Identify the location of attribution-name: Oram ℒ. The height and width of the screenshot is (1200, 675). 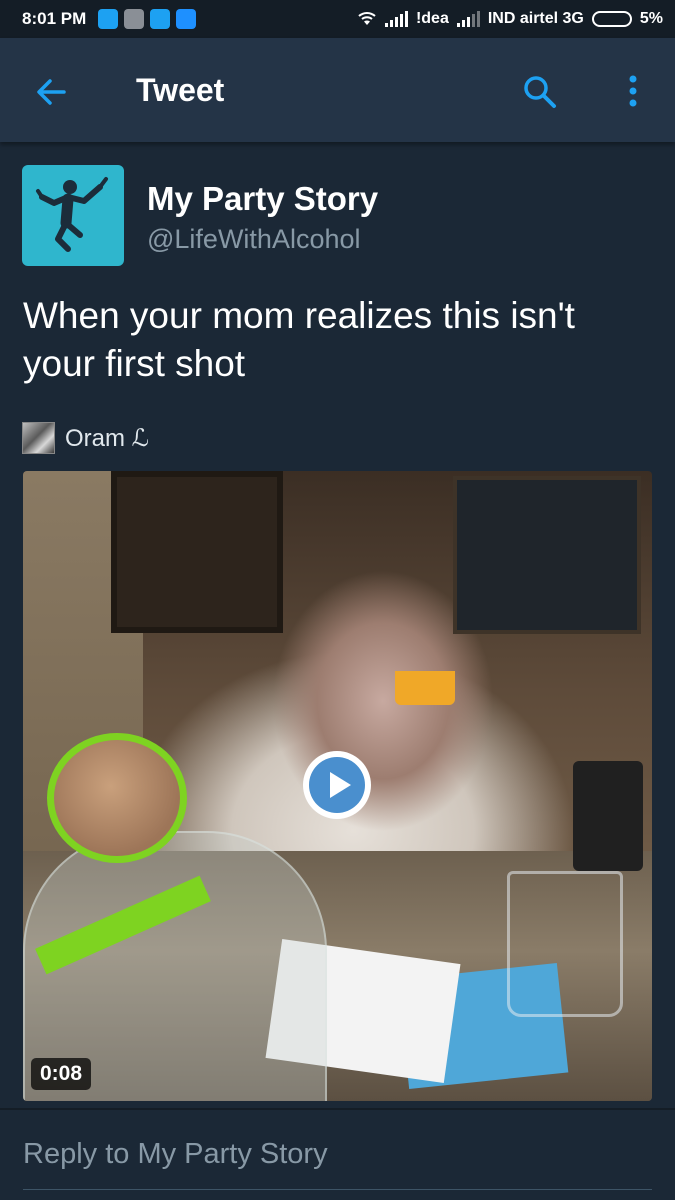
(107, 438).